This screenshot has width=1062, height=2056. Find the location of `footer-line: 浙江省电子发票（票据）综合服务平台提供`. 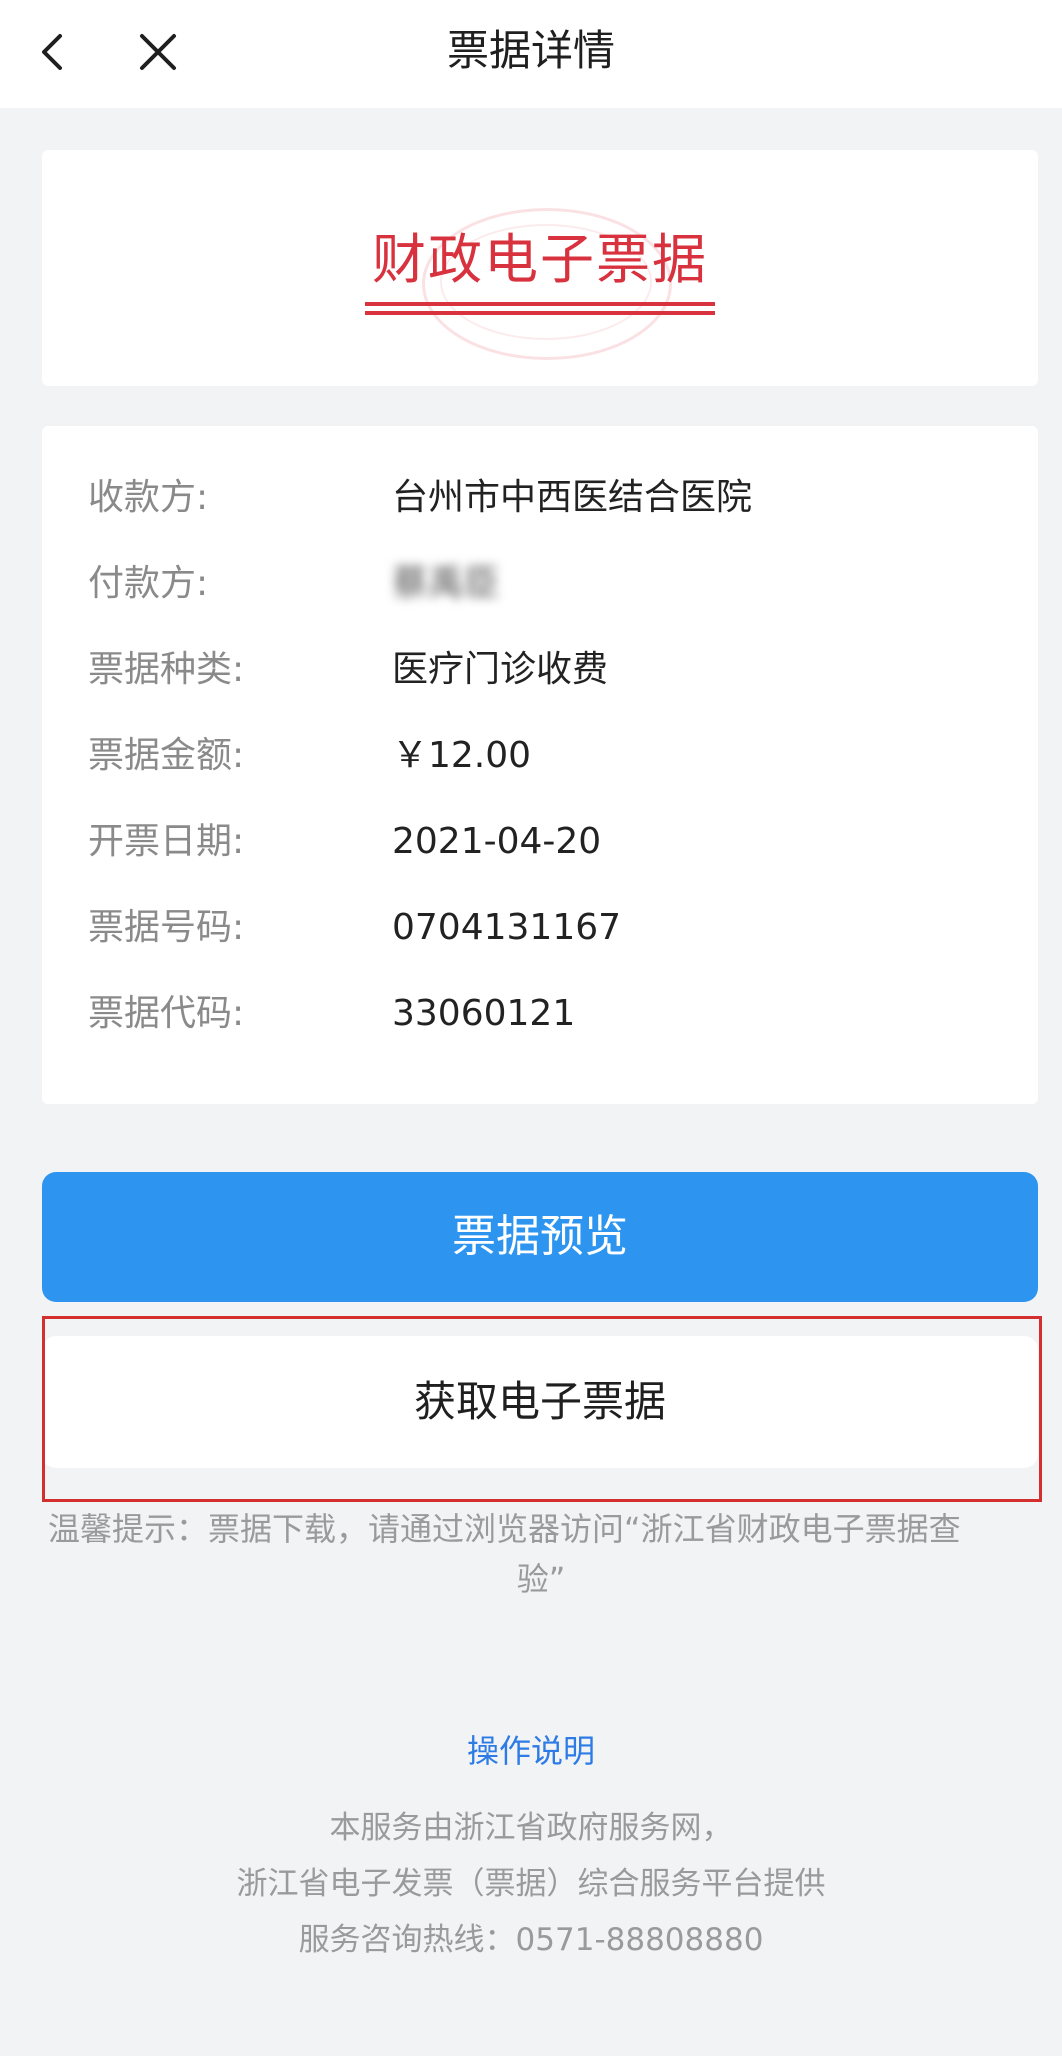

footer-line: 浙江省电子发票（票据）综合服务平台提供 is located at coordinates (531, 1884).